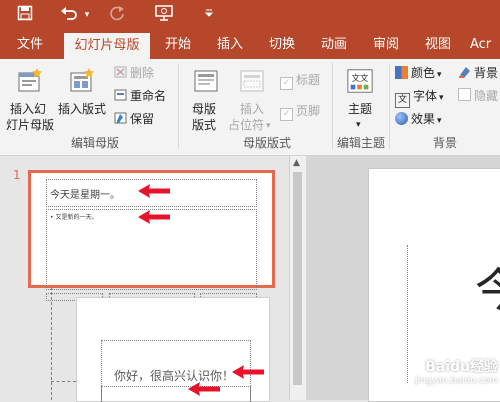 The width and height of the screenshot is (500, 402). I want to click on footer-checkbox-box: ✓, so click(286, 114).